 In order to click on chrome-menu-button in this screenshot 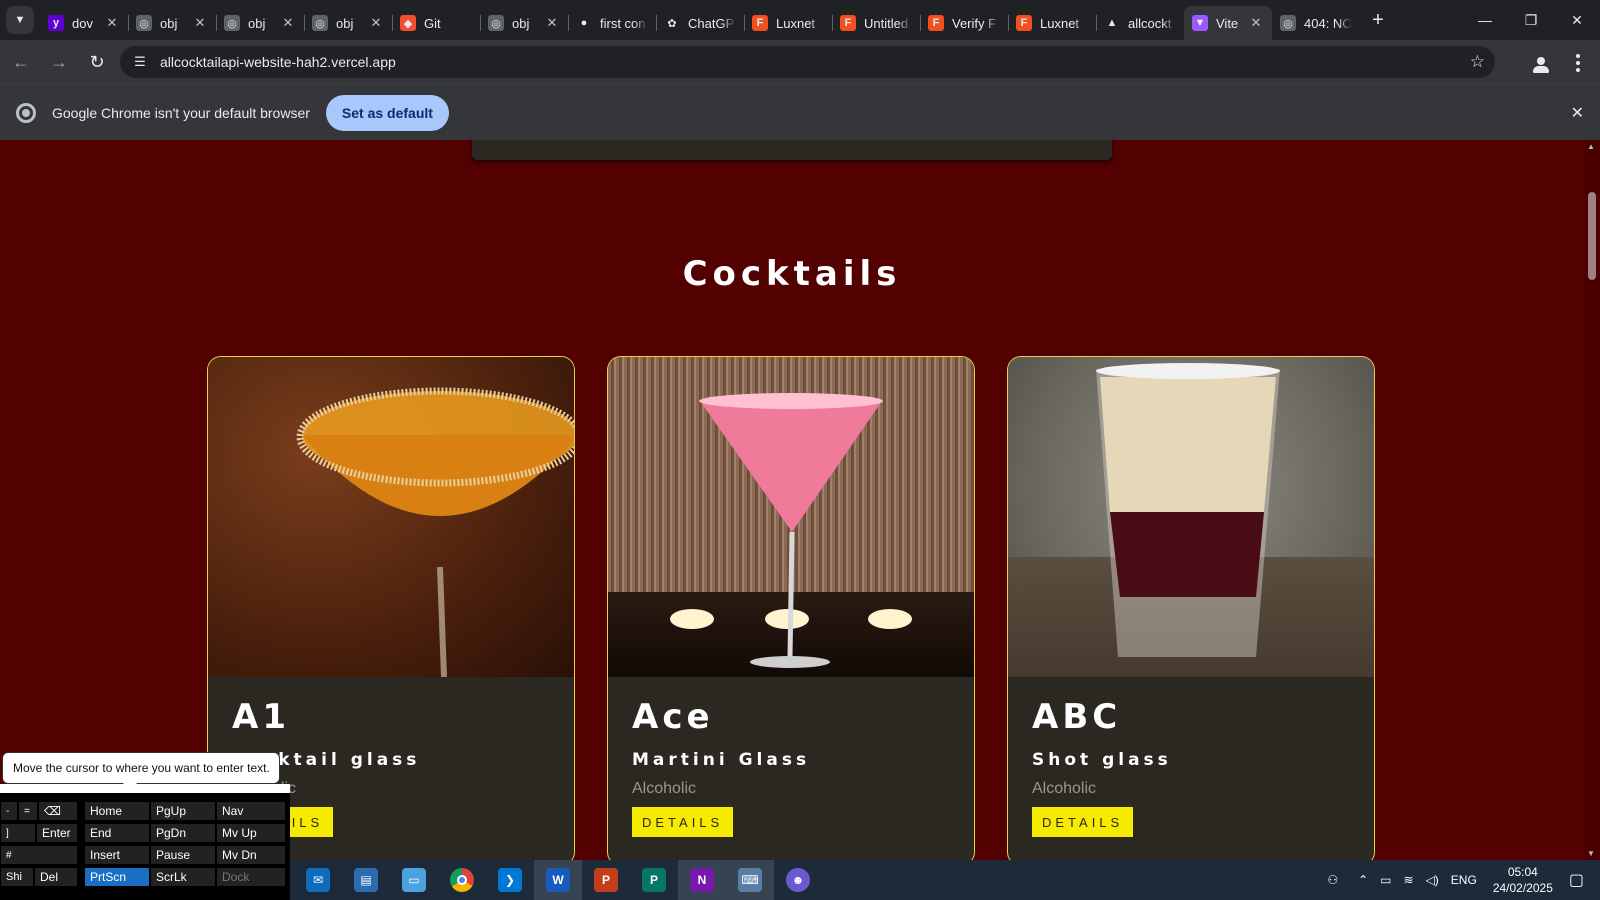, I will do `click(1578, 63)`.